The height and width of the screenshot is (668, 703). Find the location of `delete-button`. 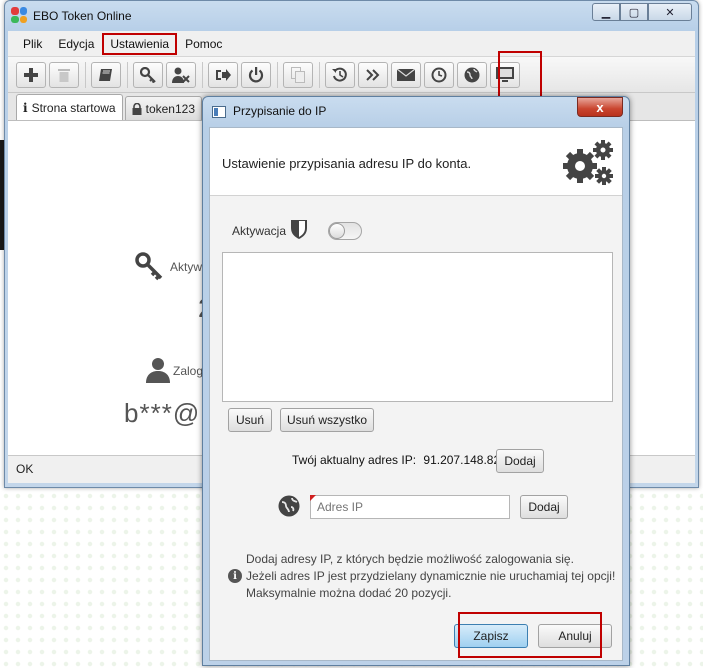

delete-button is located at coordinates (64, 74).